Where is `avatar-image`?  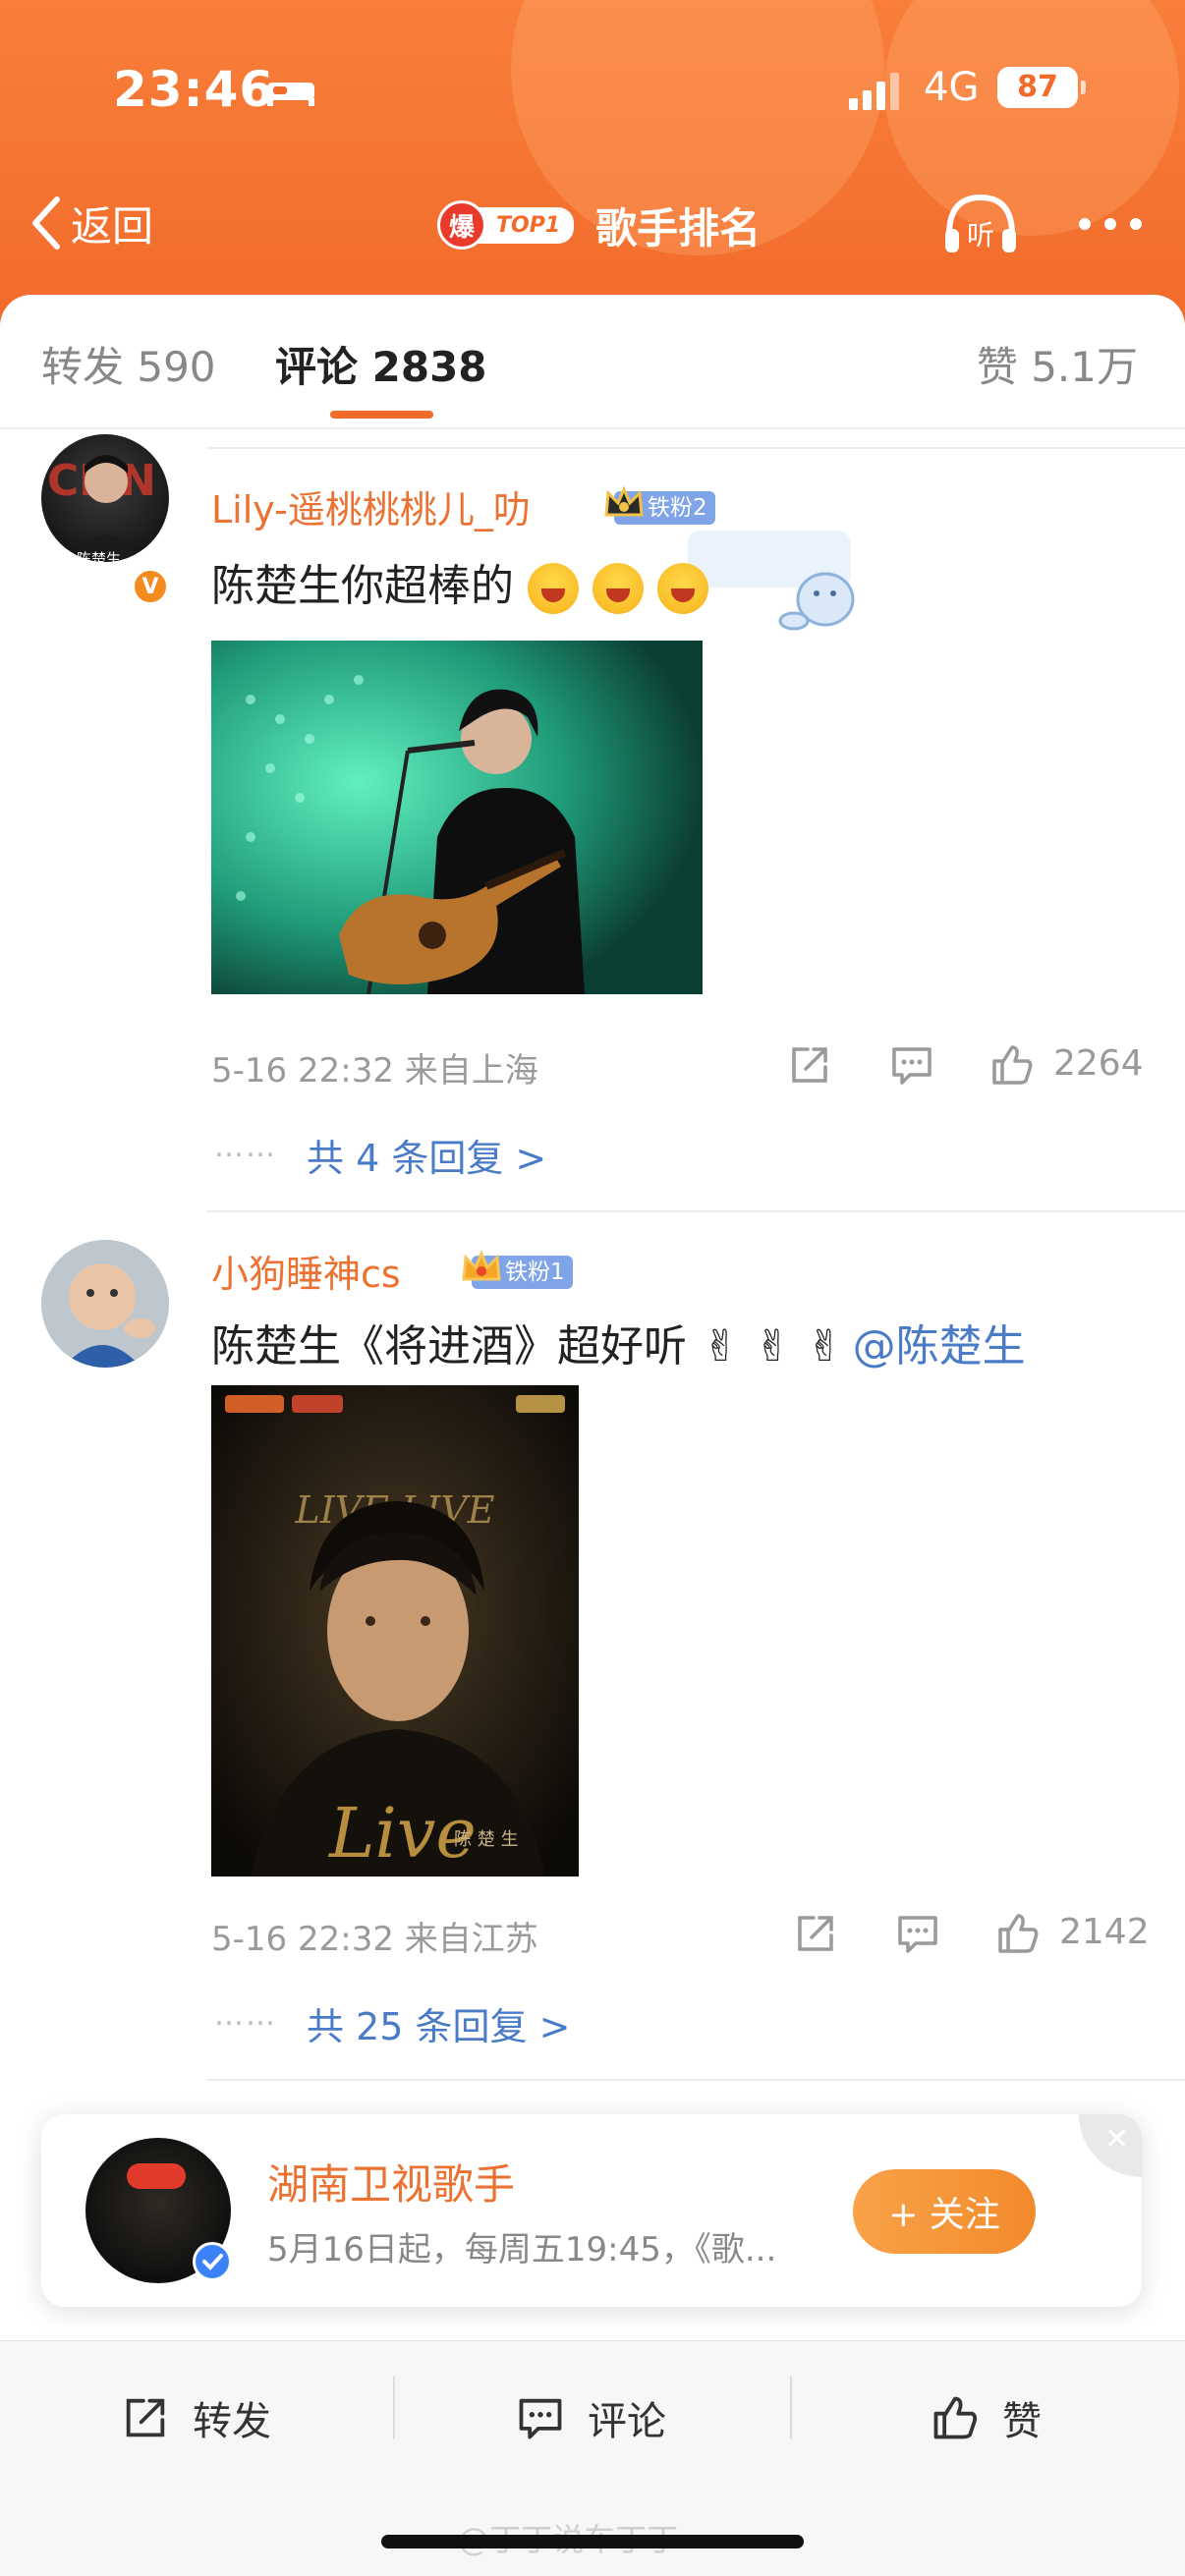
avatar-image is located at coordinates (105, 1304).